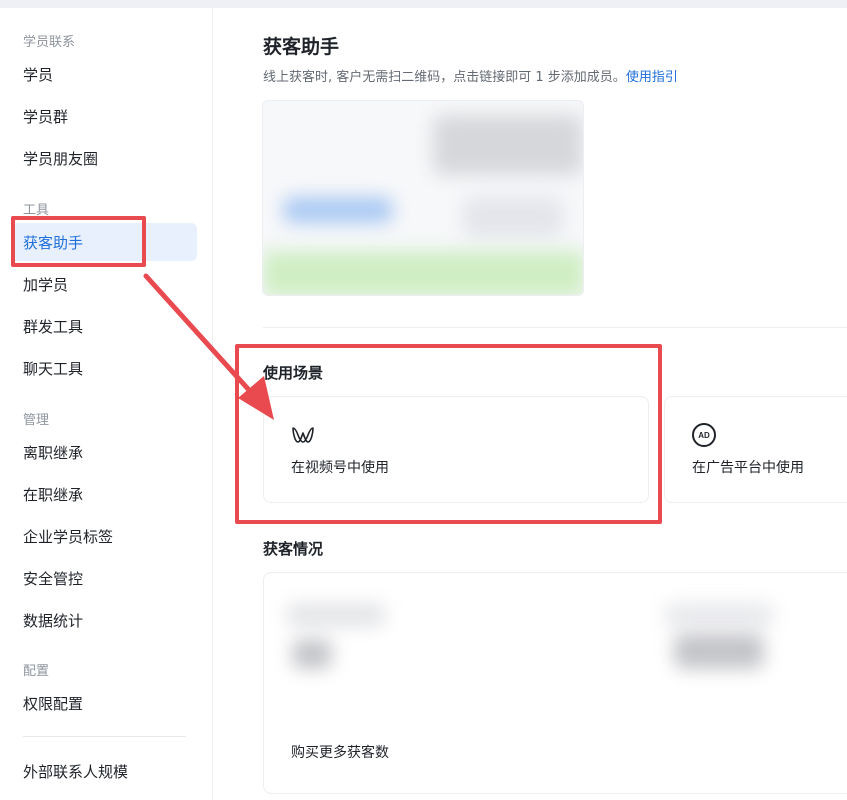 Image resolution: width=847 pixels, height=800 pixels. Describe the element at coordinates (104, 116) in the screenshot. I see `sidebar-item-student-groups: 学员群` at that location.